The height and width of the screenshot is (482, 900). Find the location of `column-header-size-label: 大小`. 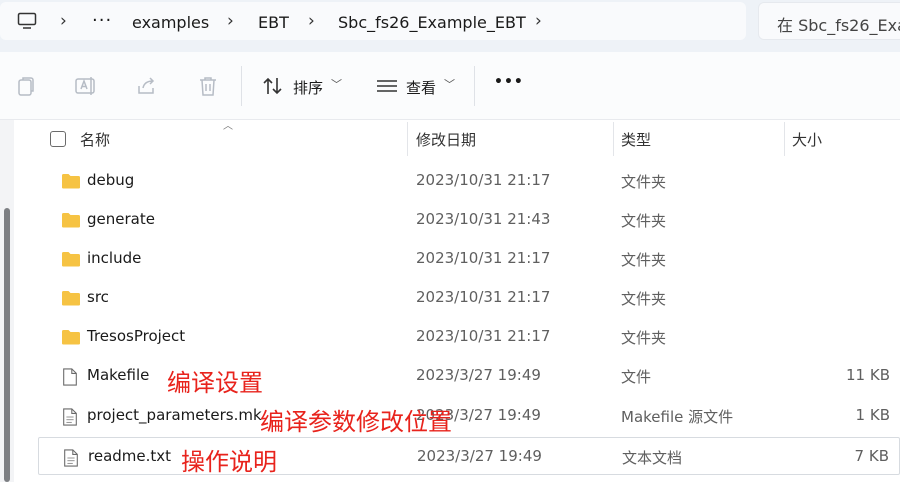

column-header-size-label: 大小 is located at coordinates (807, 139).